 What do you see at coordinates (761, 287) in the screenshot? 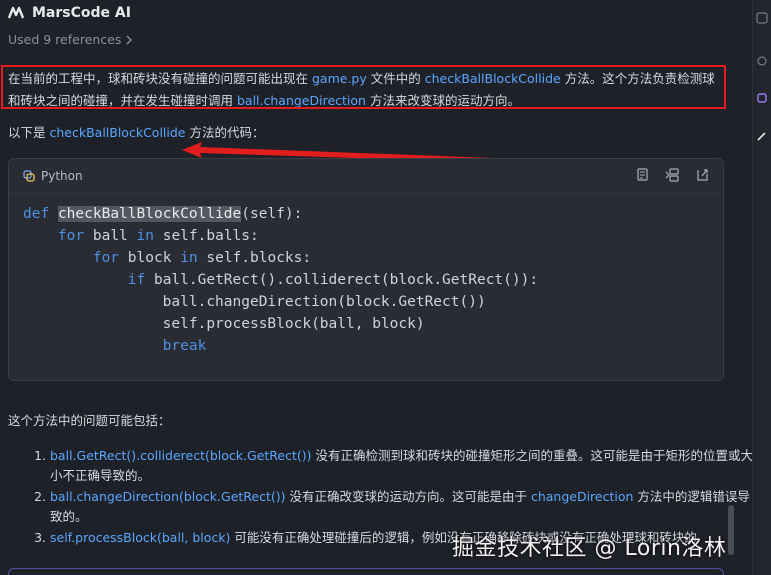
I see `right-activity-bar` at bounding box center [761, 287].